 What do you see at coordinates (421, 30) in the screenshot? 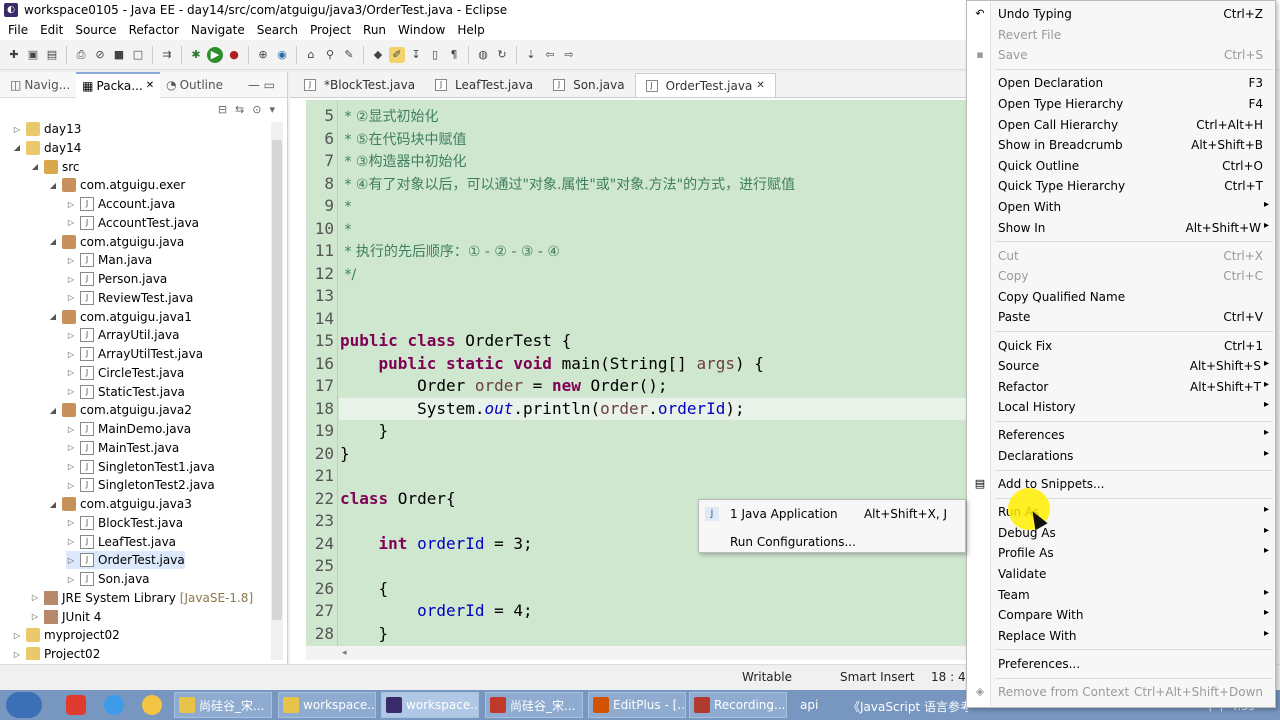
I see `menu-window: Window` at bounding box center [421, 30].